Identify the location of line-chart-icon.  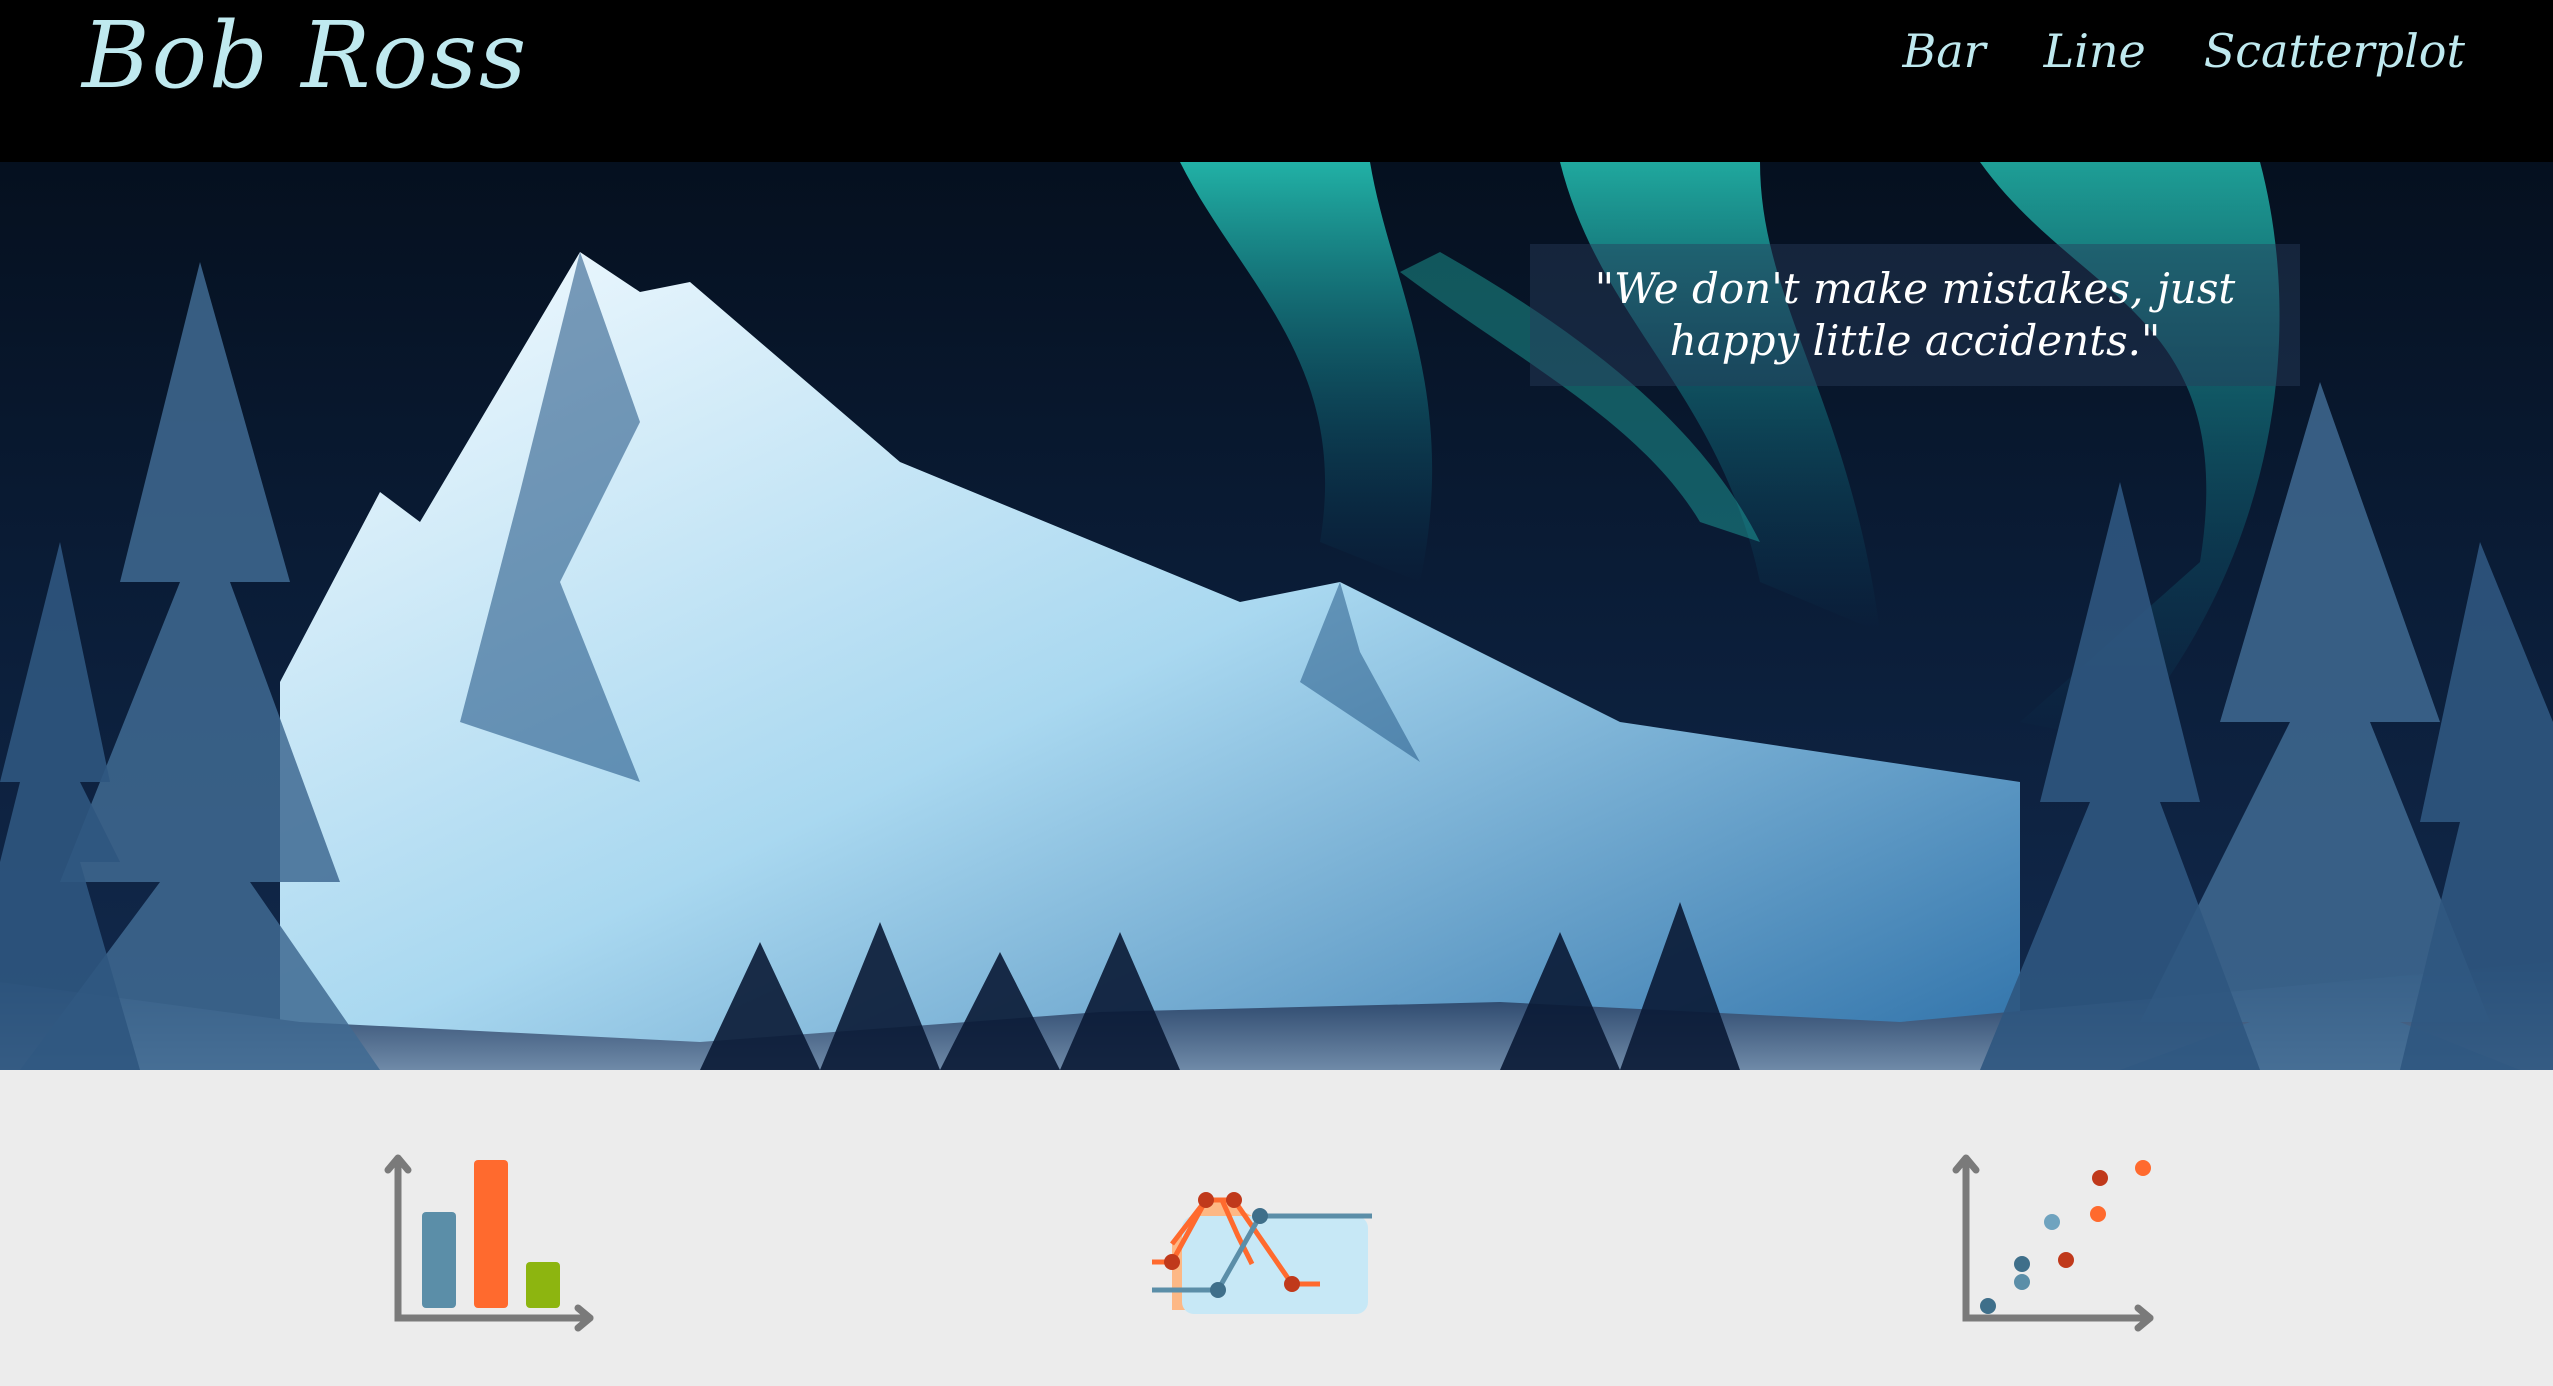
(1262, 1253).